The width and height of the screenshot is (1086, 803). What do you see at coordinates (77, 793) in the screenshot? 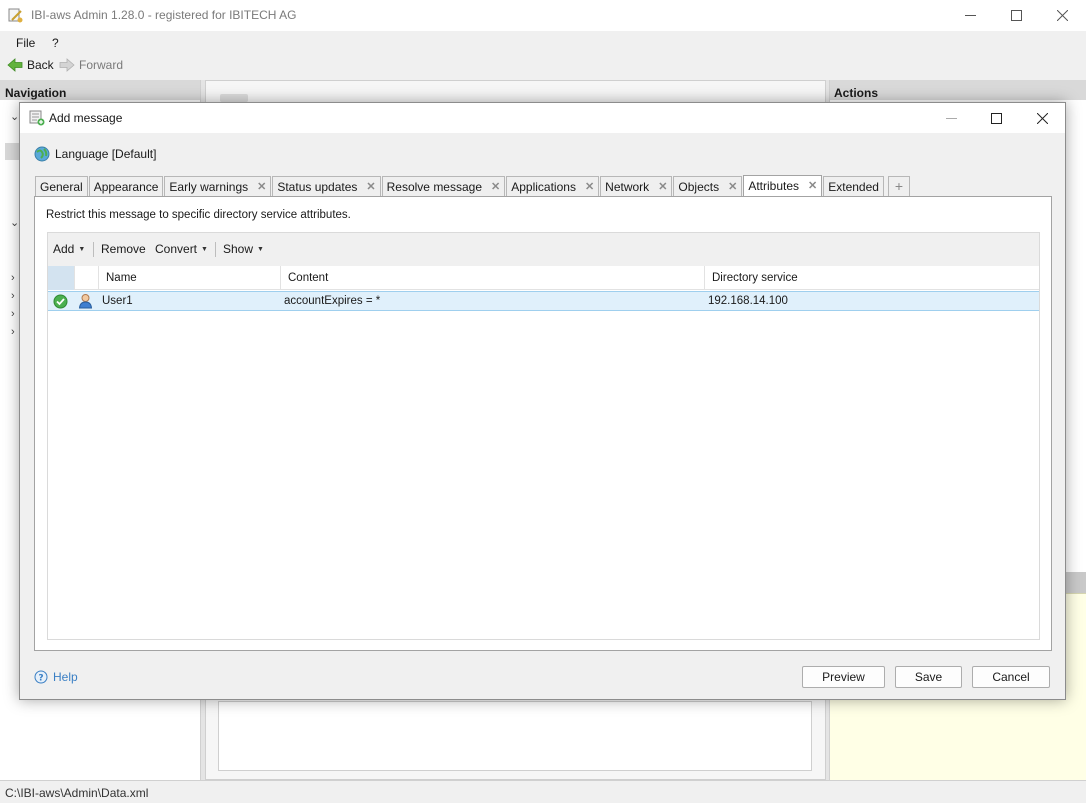
I see `status-path: C:\IBI-aws\Admin\Data.xml` at bounding box center [77, 793].